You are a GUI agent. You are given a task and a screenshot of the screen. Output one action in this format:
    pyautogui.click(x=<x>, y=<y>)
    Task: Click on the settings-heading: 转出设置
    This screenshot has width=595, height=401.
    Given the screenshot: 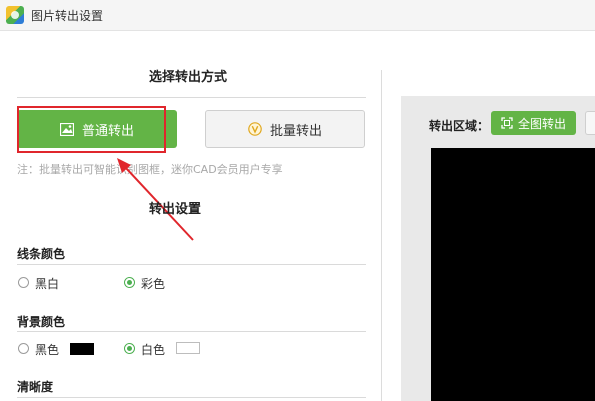 What is the action you would take?
    pyautogui.click(x=175, y=209)
    